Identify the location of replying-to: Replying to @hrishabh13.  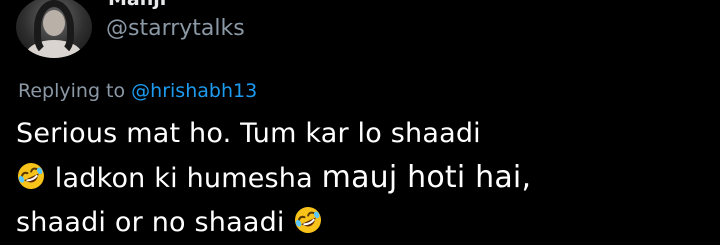
(137, 91).